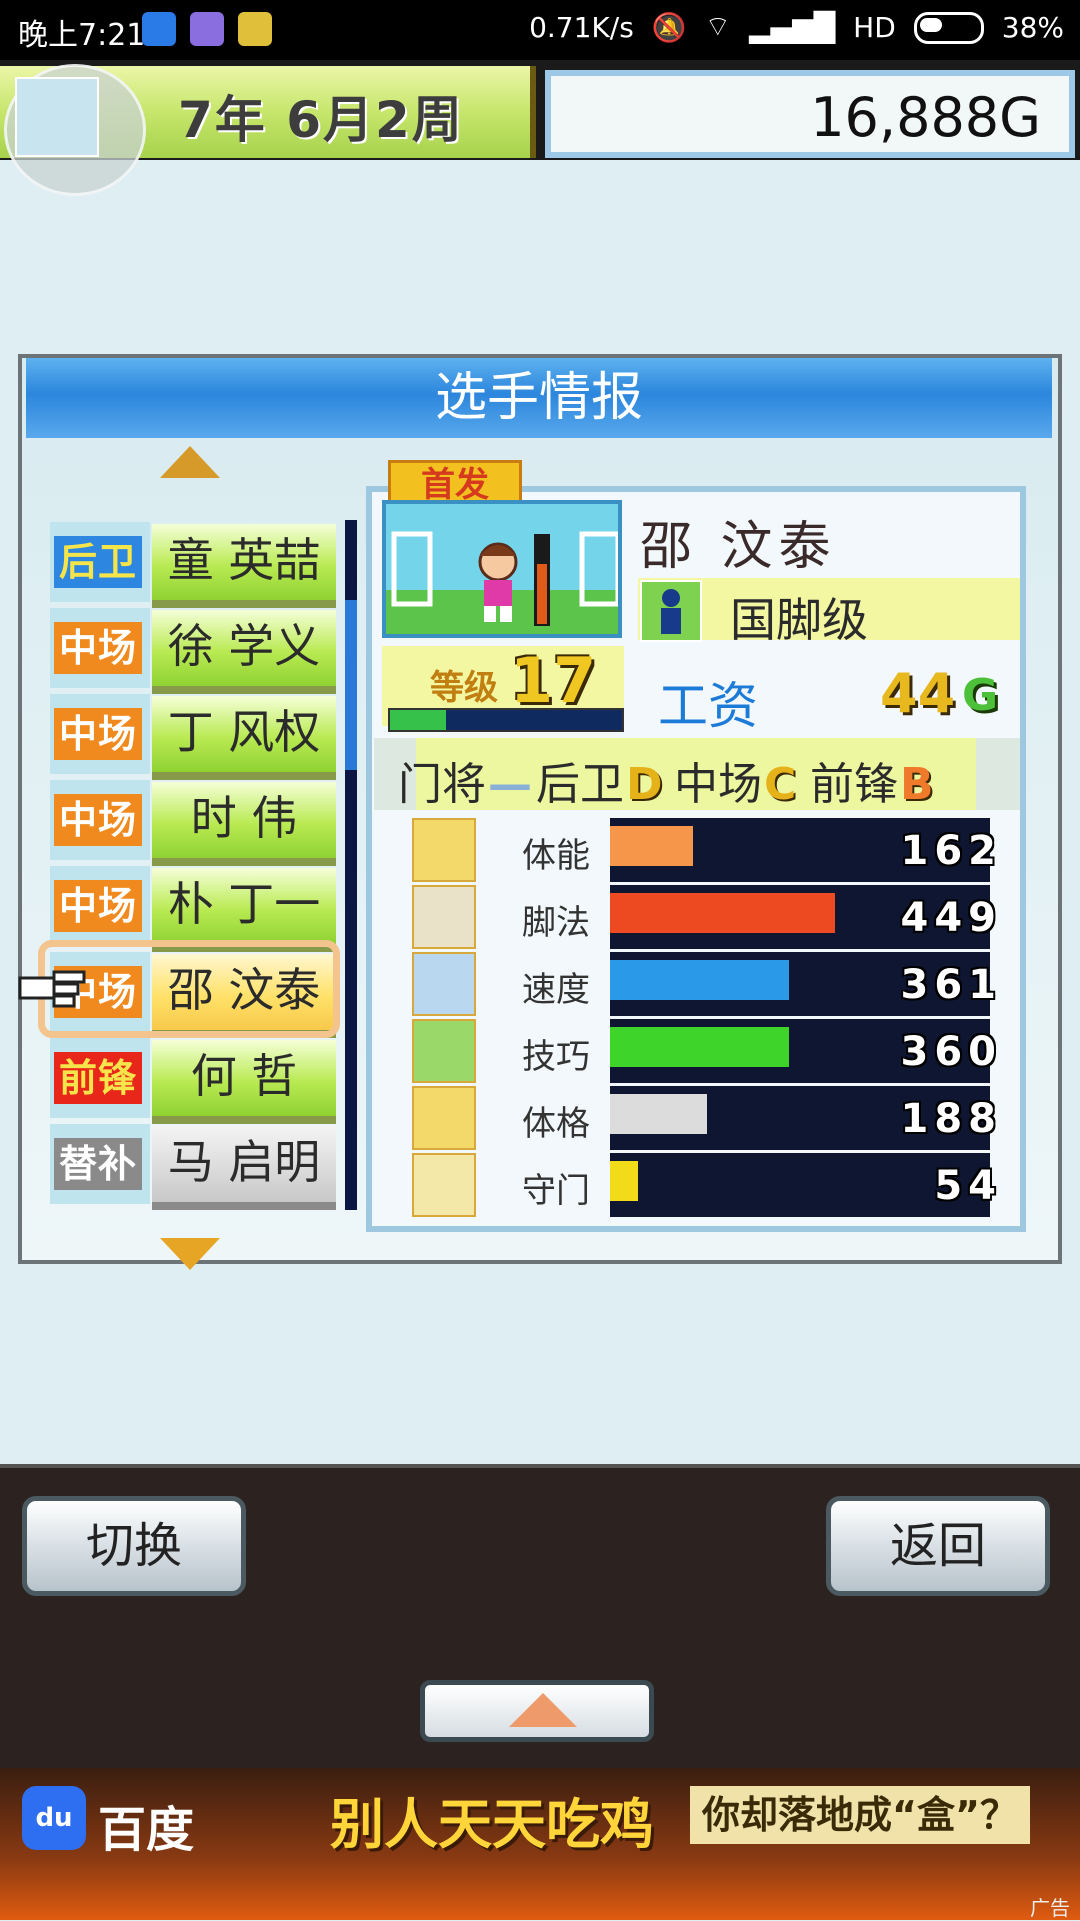  I want to click on salary-label: 工资, so click(708, 706).